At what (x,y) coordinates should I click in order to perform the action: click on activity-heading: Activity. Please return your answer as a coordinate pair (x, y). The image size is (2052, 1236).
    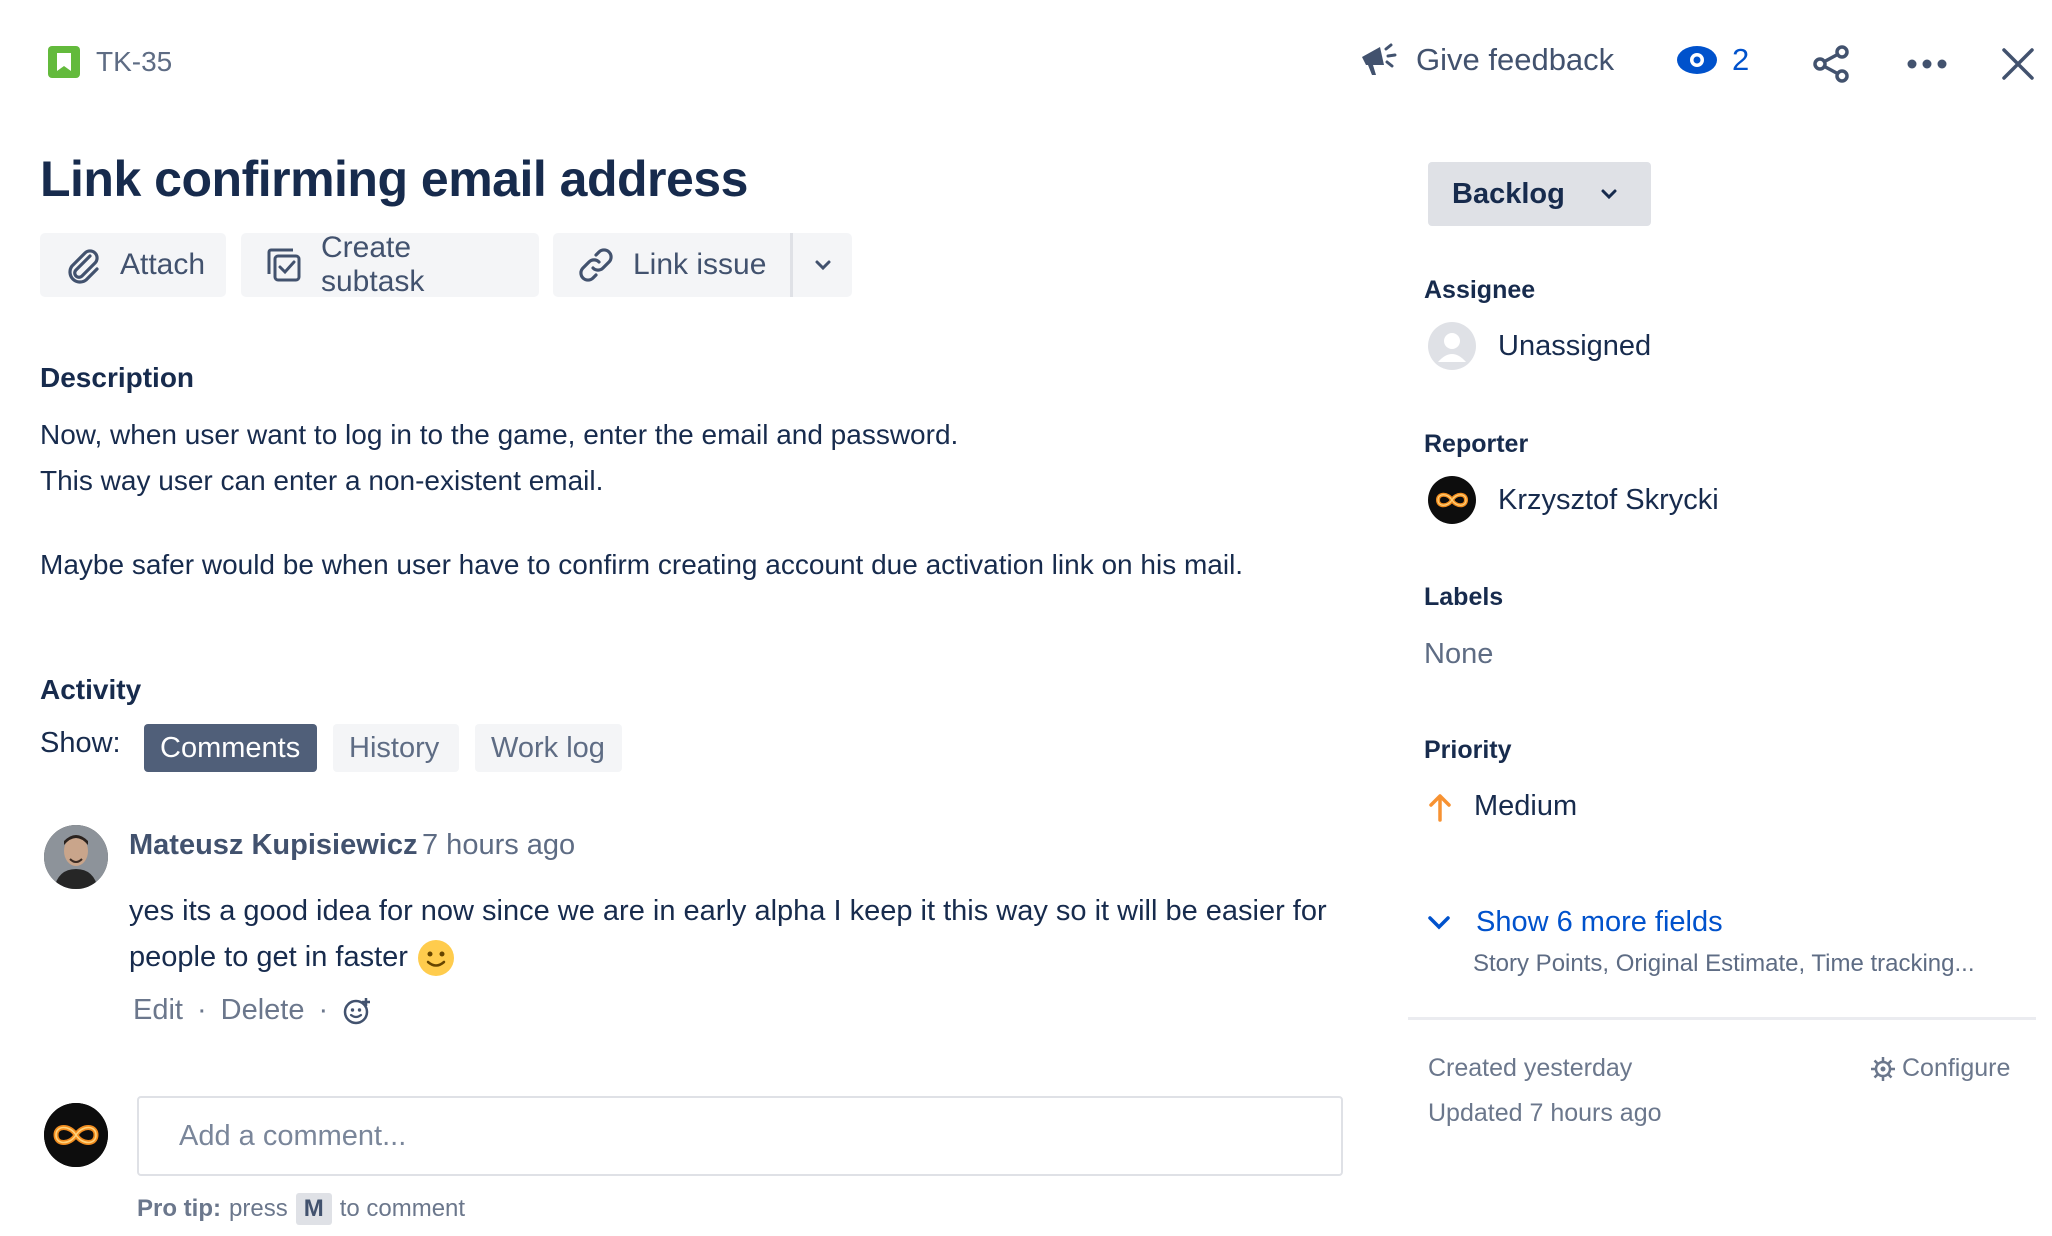
    Looking at the image, I should click on (91, 689).